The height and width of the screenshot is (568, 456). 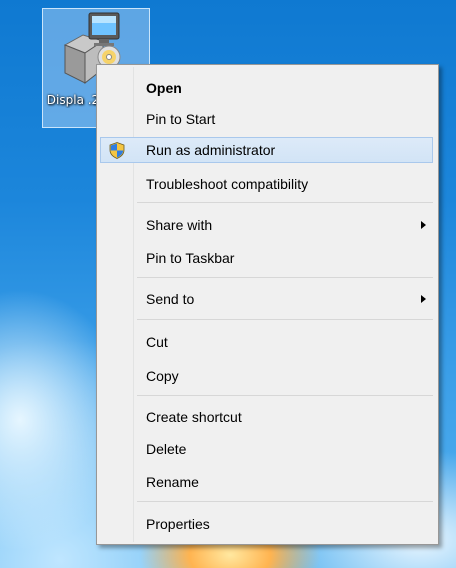 What do you see at coordinates (266, 482) in the screenshot?
I see `menu-item-rename: Rename` at bounding box center [266, 482].